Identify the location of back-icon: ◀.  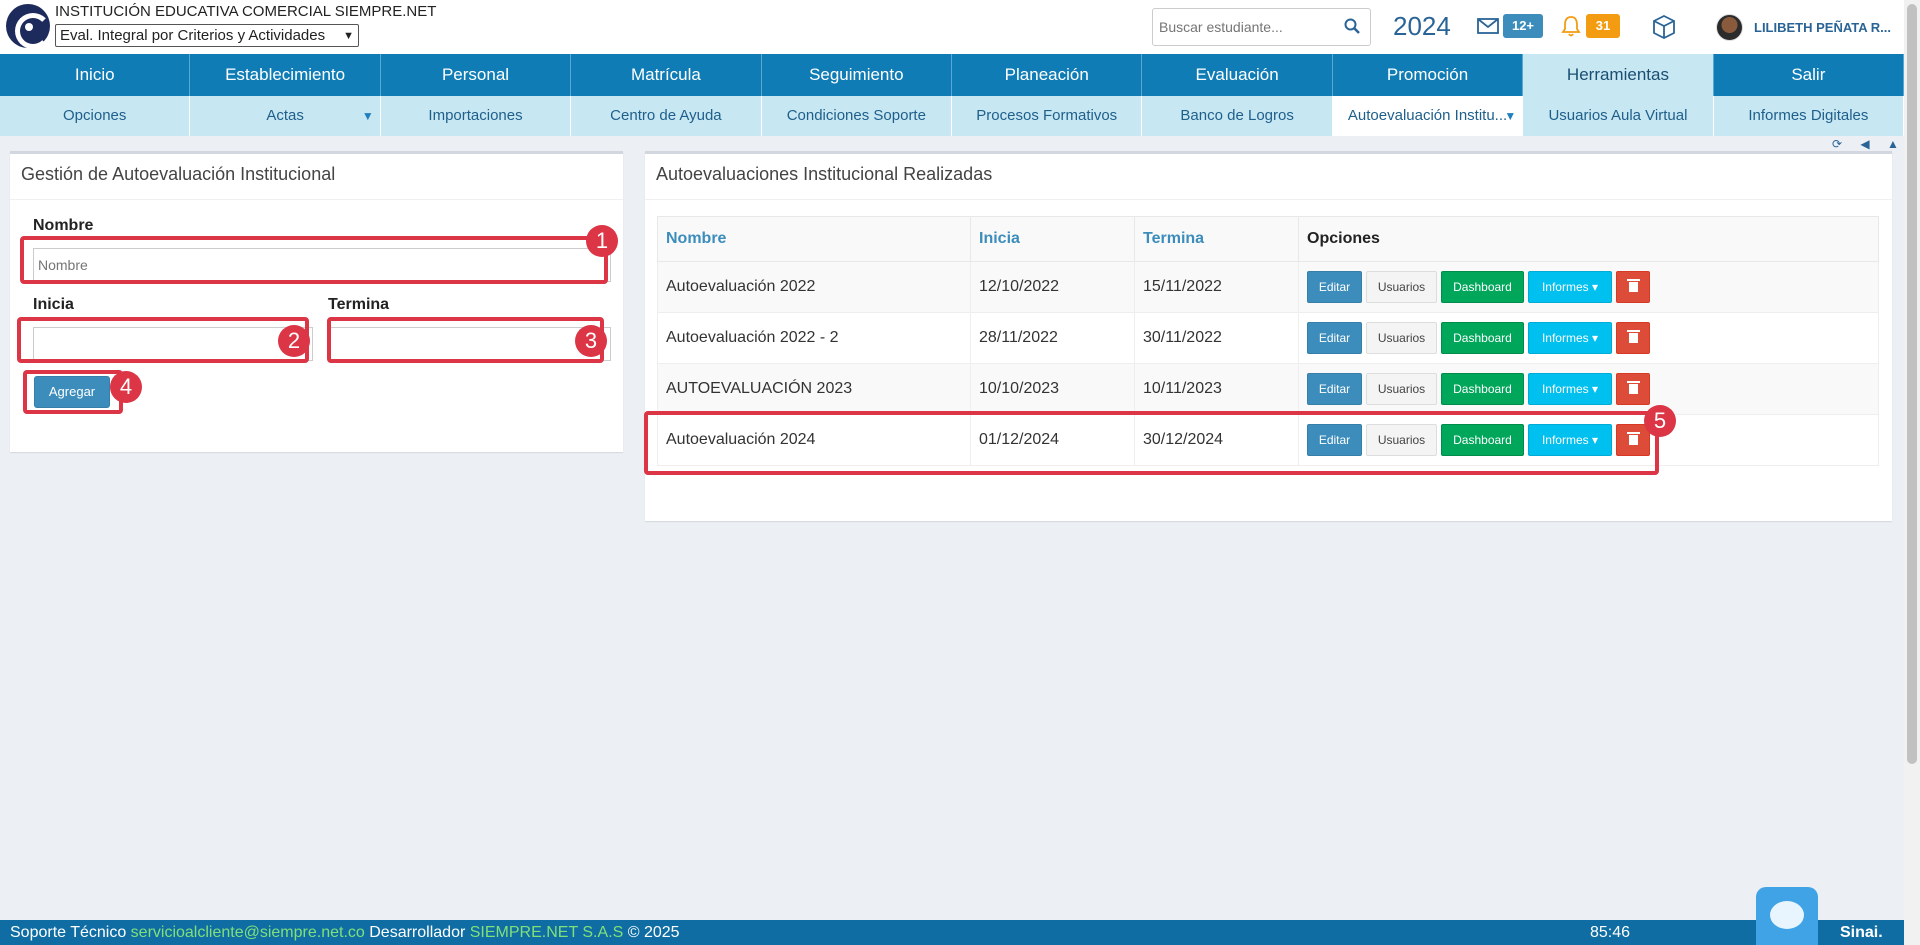
(1865, 144).